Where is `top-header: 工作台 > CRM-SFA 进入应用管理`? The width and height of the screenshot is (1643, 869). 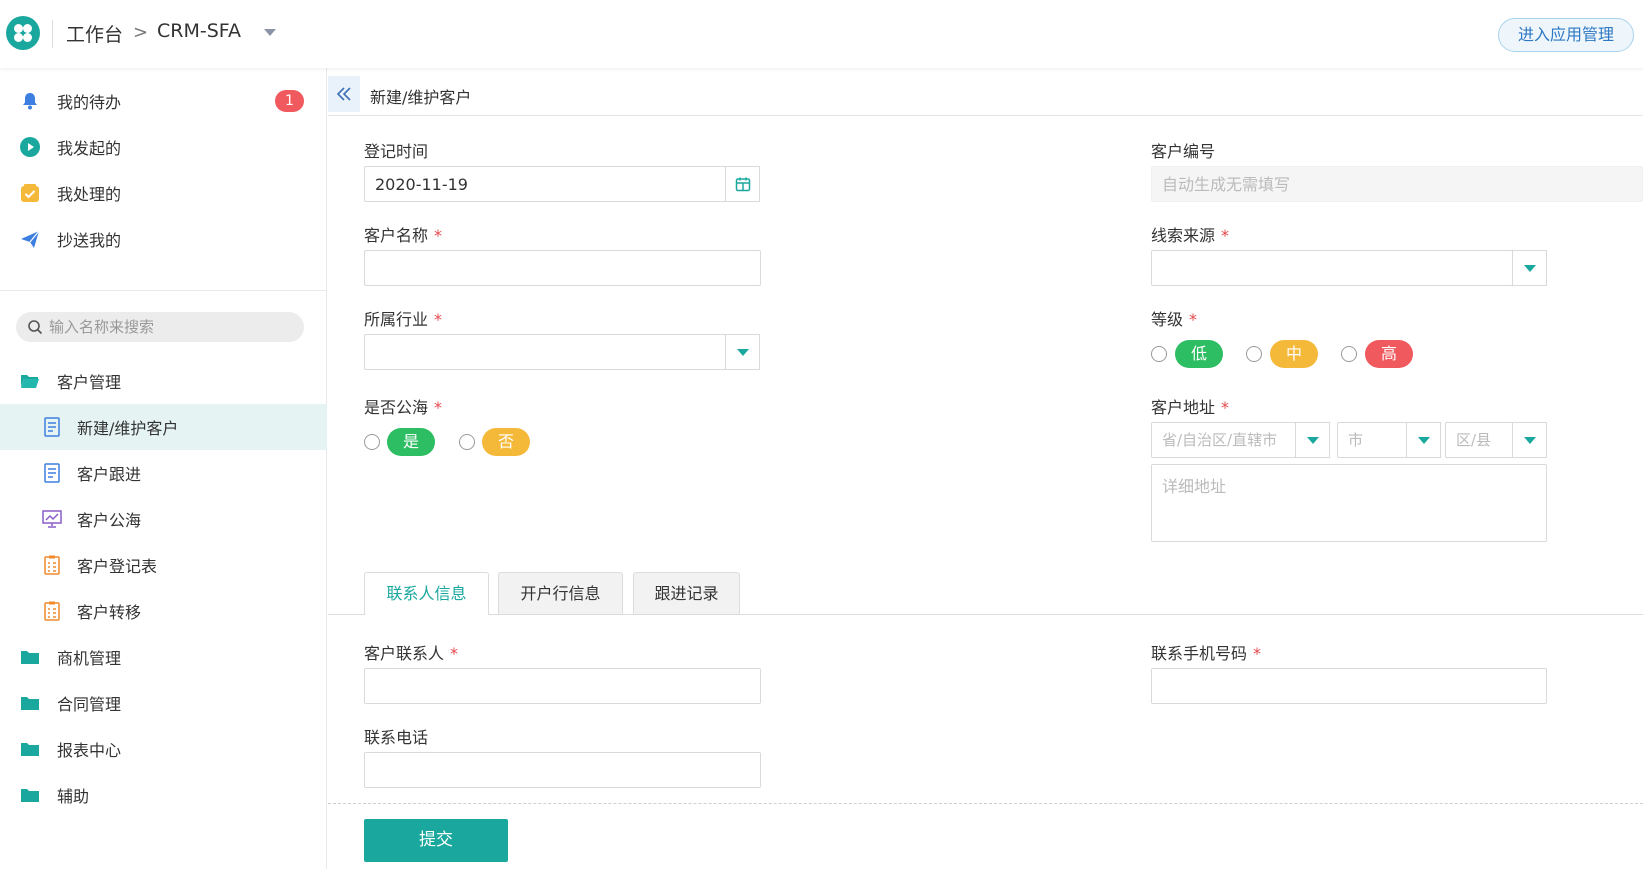 top-header: 工作台 > CRM-SFA 进入应用管理 is located at coordinates (821, 34).